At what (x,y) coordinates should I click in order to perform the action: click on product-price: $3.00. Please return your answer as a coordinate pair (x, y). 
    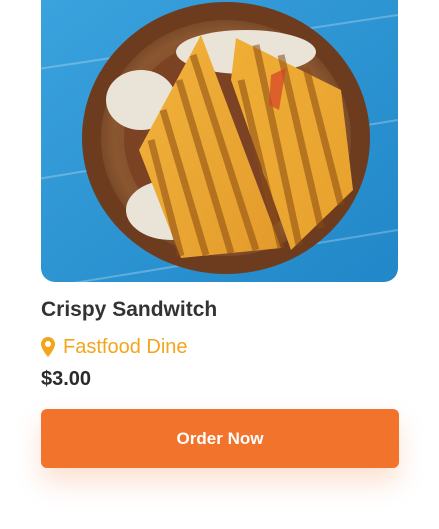
    Looking at the image, I should click on (66, 379).